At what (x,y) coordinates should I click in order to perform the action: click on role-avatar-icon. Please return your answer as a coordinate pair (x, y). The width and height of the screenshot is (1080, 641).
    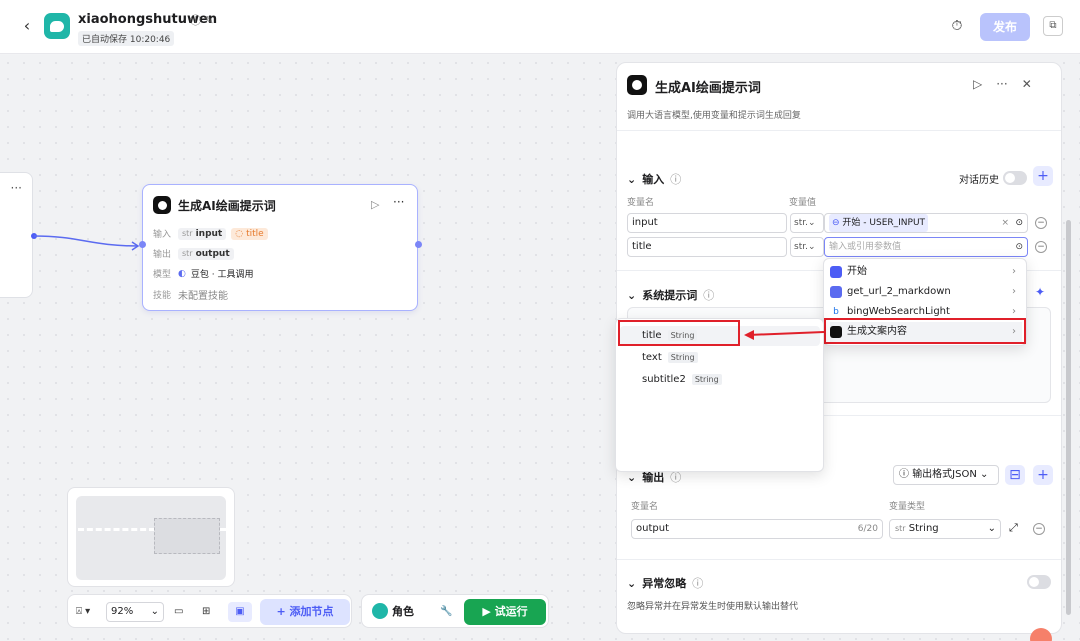
    Looking at the image, I should click on (380, 611).